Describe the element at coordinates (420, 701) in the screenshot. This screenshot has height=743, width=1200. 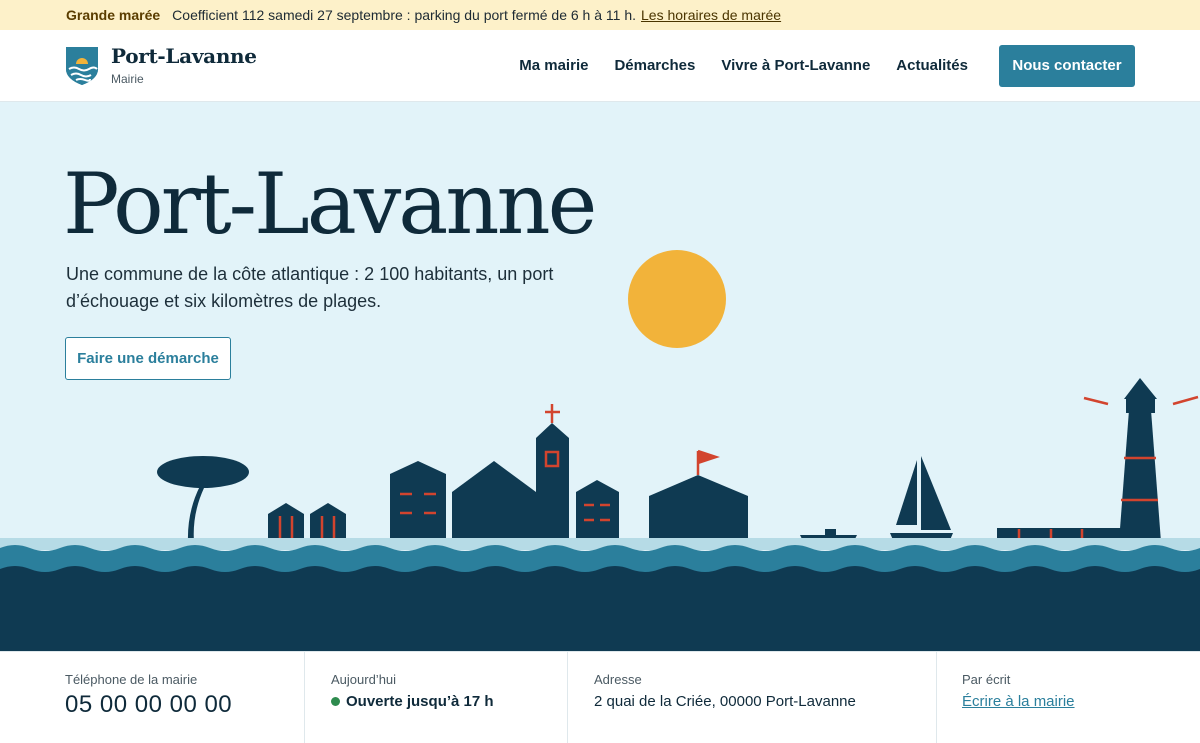
I see `opening-status-text: Ouverte jusqu’à 17 h` at that location.